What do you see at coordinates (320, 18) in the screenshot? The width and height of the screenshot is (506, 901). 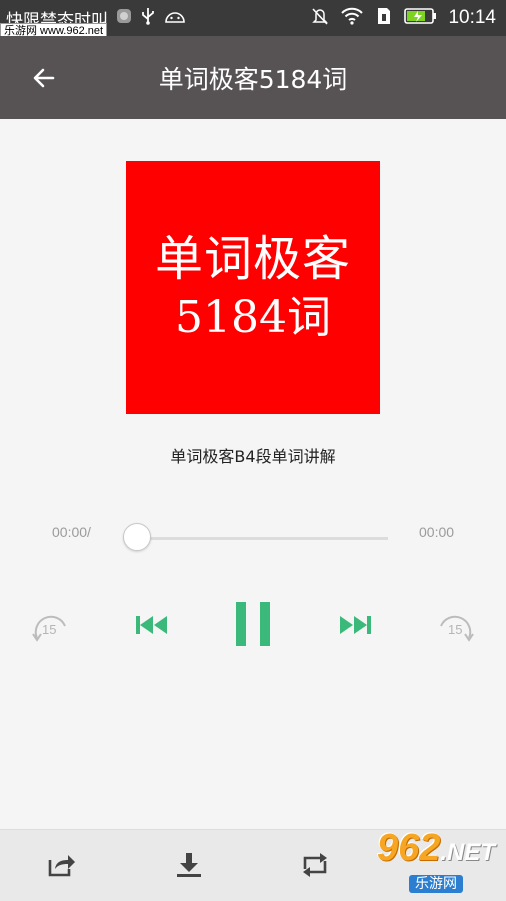 I see `mute-icon` at bounding box center [320, 18].